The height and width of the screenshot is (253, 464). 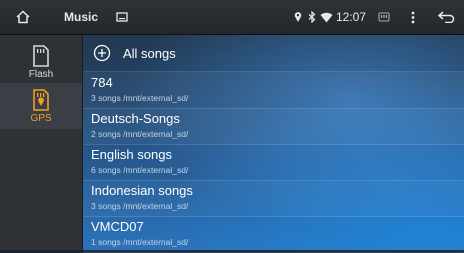 I want to click on folder-info: 2 songs /mnt/external_sd/, so click(x=140, y=134).